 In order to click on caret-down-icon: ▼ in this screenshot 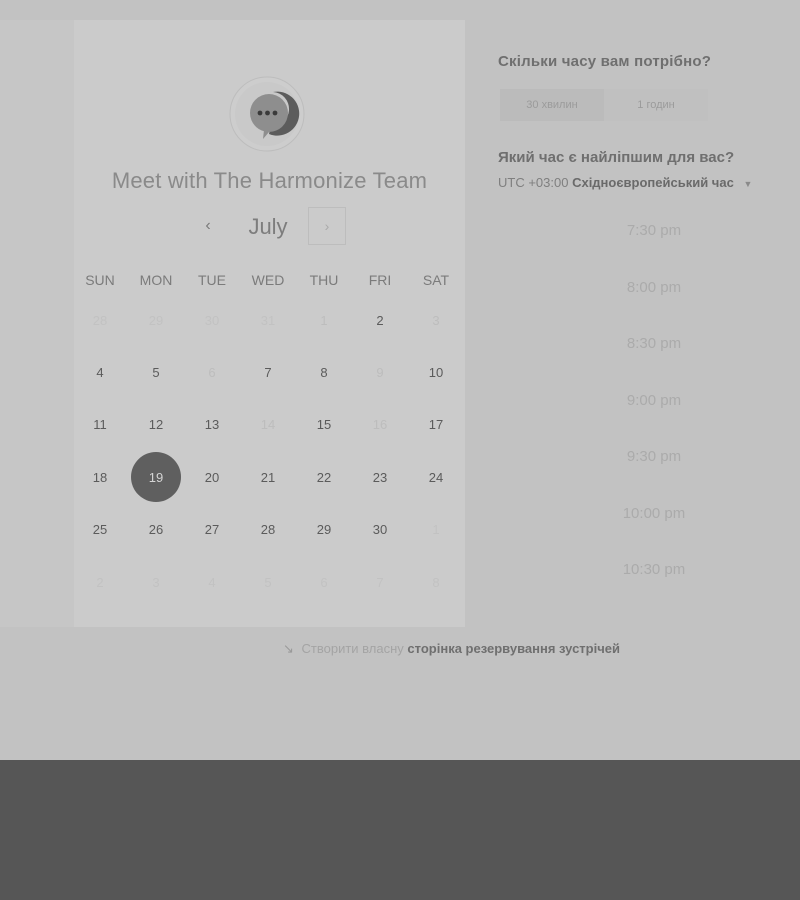, I will do `click(748, 184)`.